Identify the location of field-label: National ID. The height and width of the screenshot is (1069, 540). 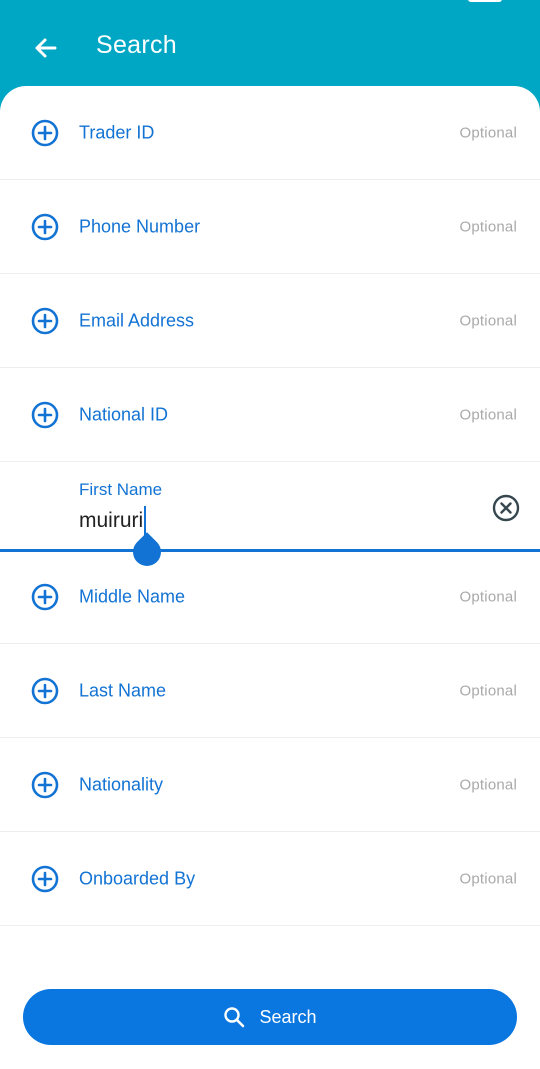
(124, 414).